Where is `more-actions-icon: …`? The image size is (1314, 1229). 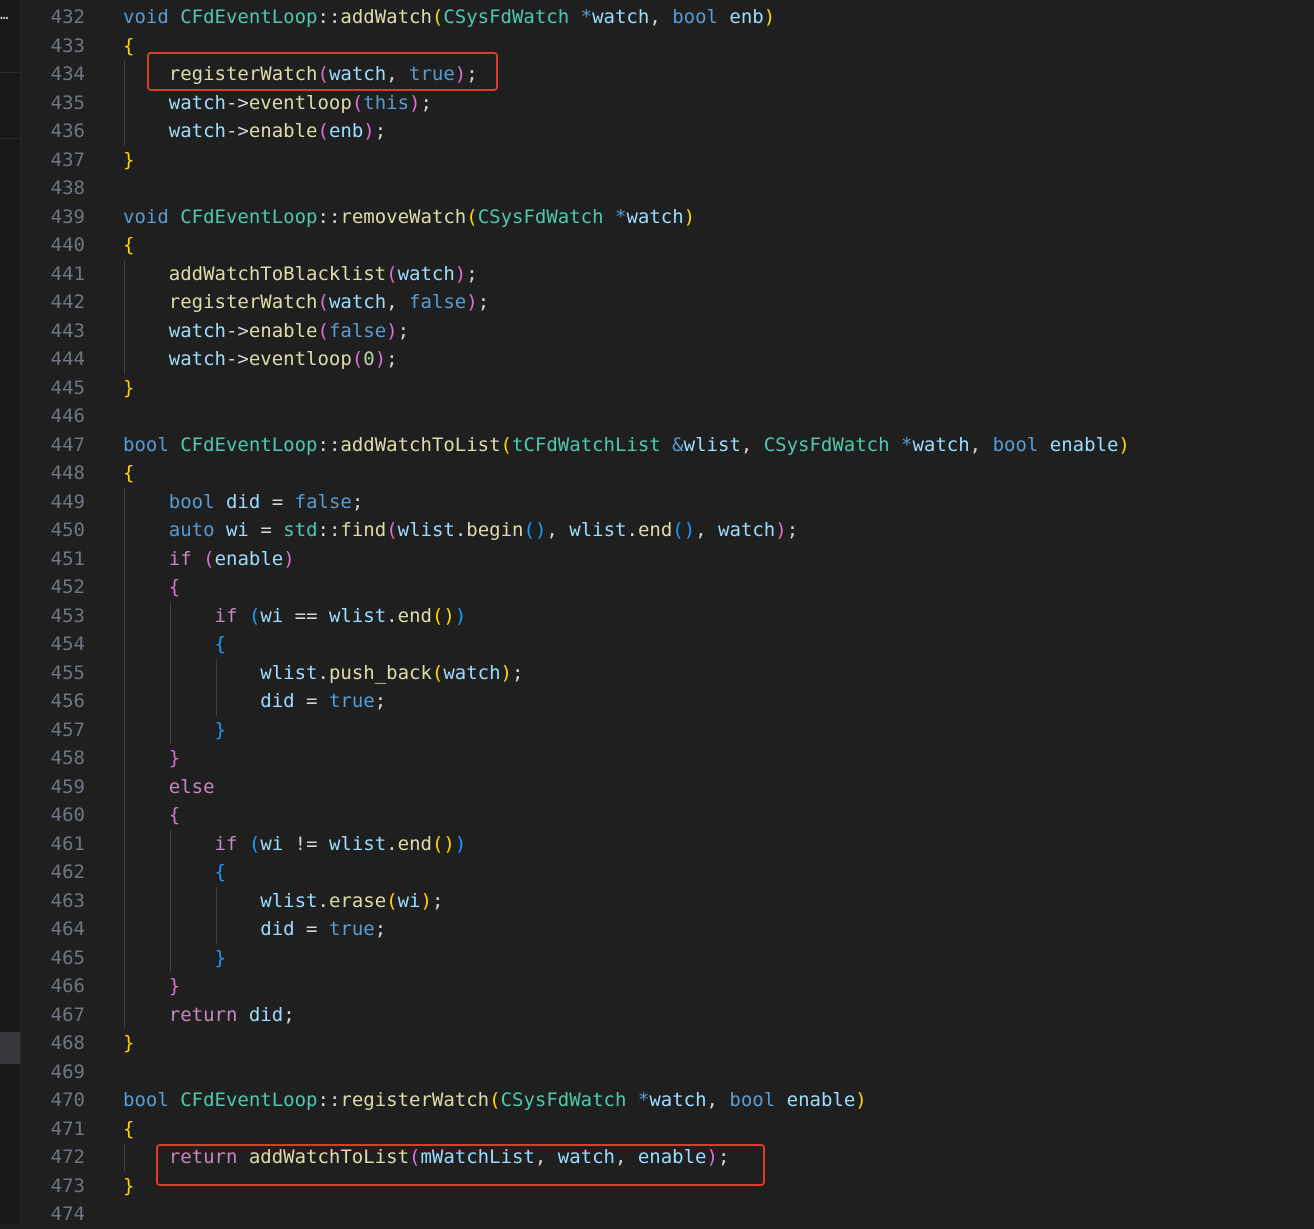
more-actions-icon: … is located at coordinates (10, 15).